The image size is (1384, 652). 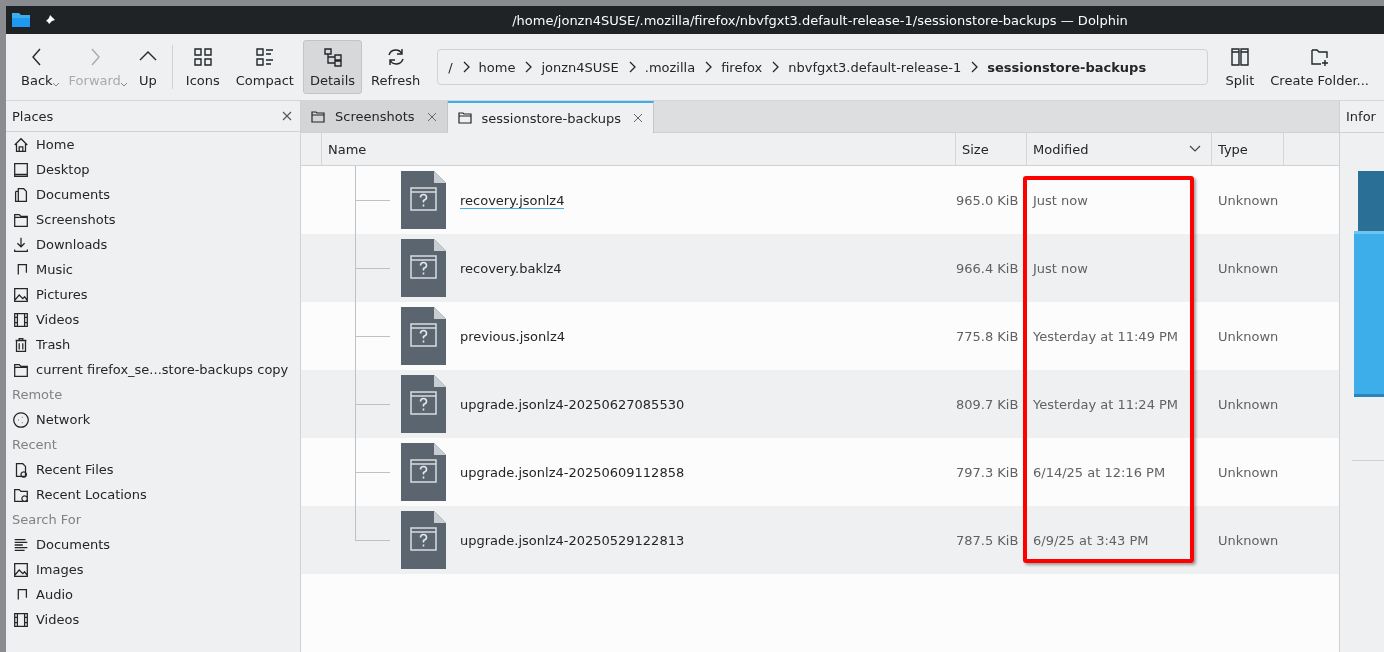 I want to click on window-title: /home/jonzn4SUSE/.mozilla/firefox/nbvfgxt3.default-release-1/sessionstore-backups — Dolphin, so click(x=820, y=20).